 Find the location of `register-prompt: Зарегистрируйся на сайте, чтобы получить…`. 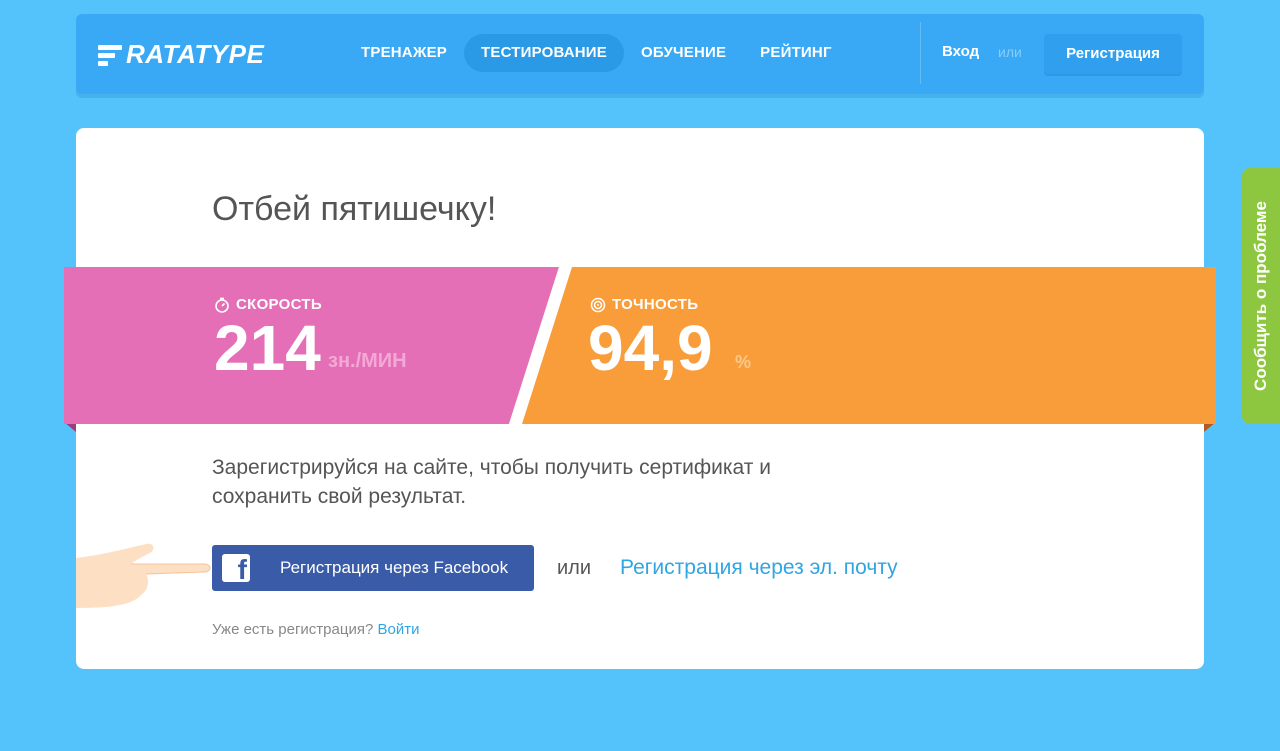

register-prompt: Зарегистрируйся на сайте, чтобы получить… is located at coordinates (491, 482).